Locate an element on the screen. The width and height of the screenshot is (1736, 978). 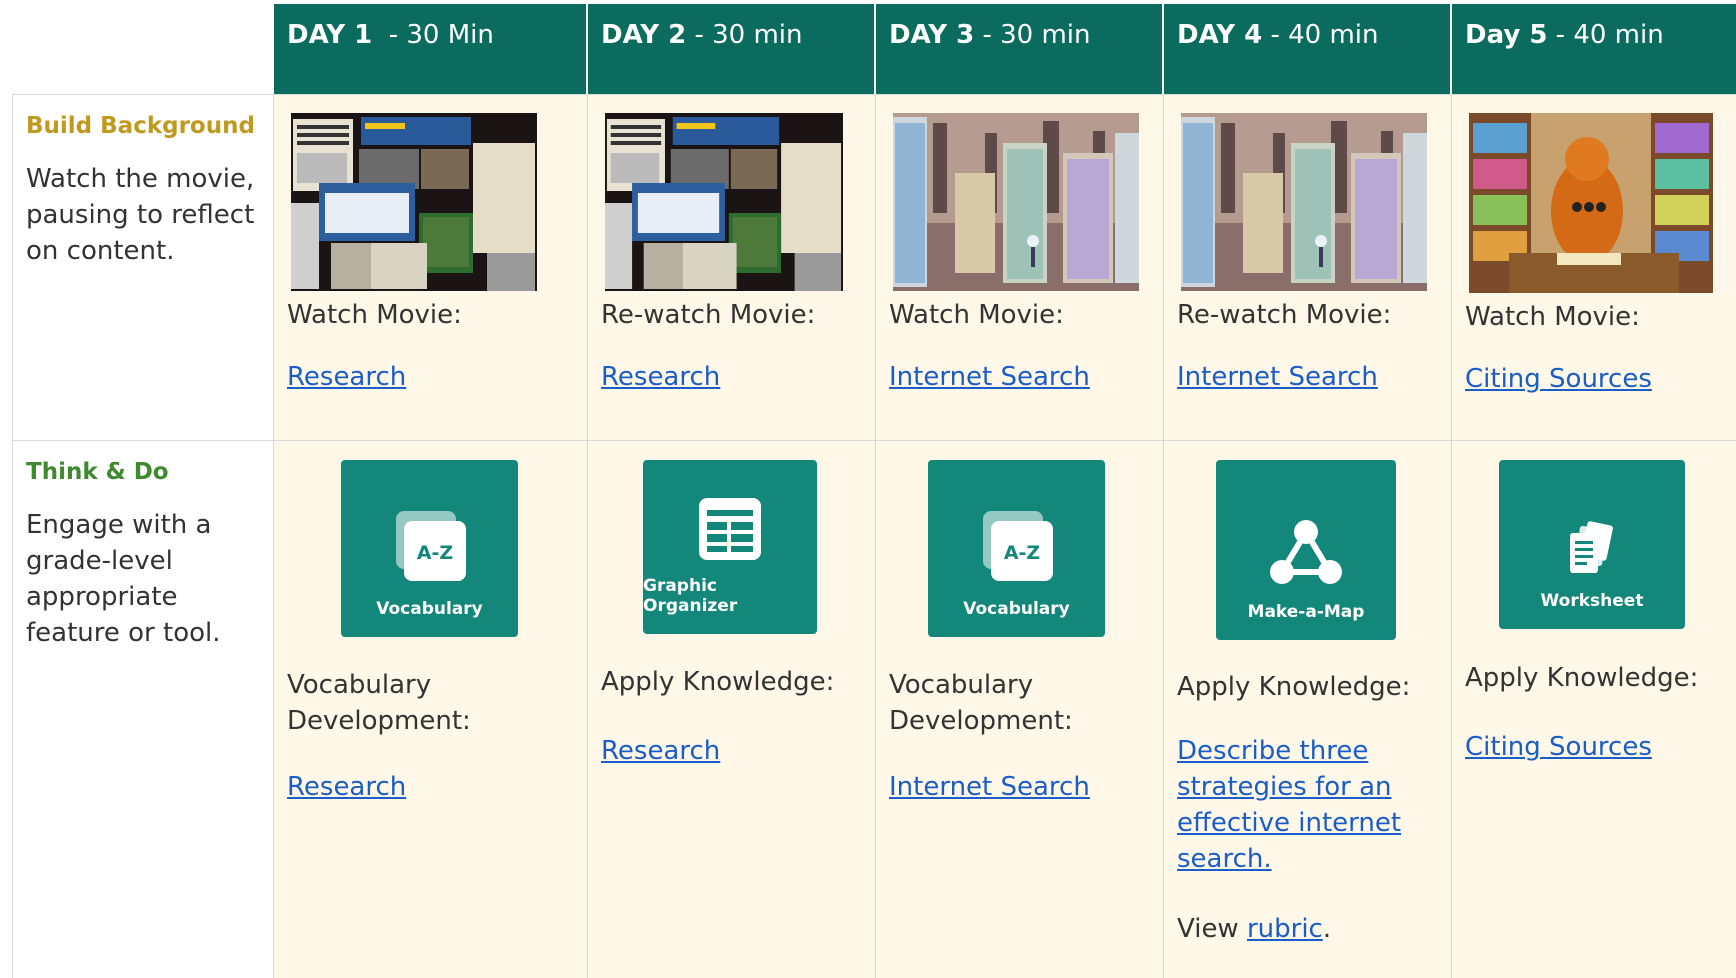
make-a-map-icon is located at coordinates (1306, 552).